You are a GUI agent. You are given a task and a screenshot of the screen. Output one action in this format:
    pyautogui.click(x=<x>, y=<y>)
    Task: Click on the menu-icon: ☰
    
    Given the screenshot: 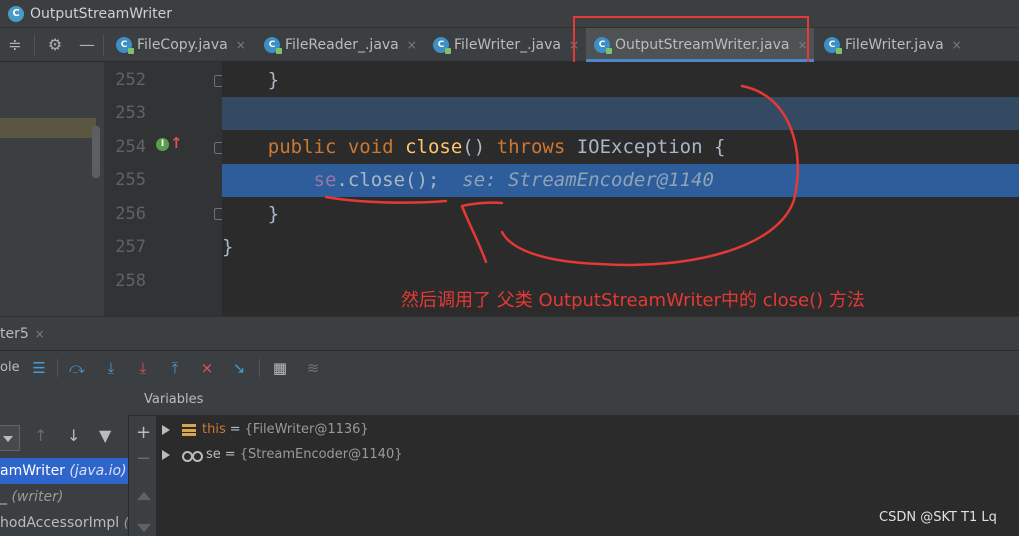 What is the action you would take?
    pyautogui.click(x=39, y=368)
    